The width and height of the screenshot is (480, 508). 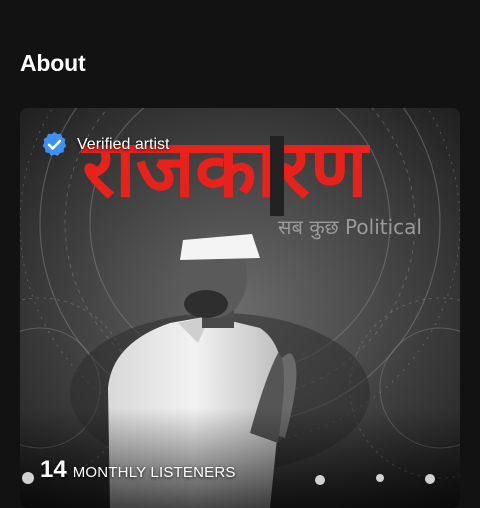 I want to click on about-heading: About, so click(x=53, y=63).